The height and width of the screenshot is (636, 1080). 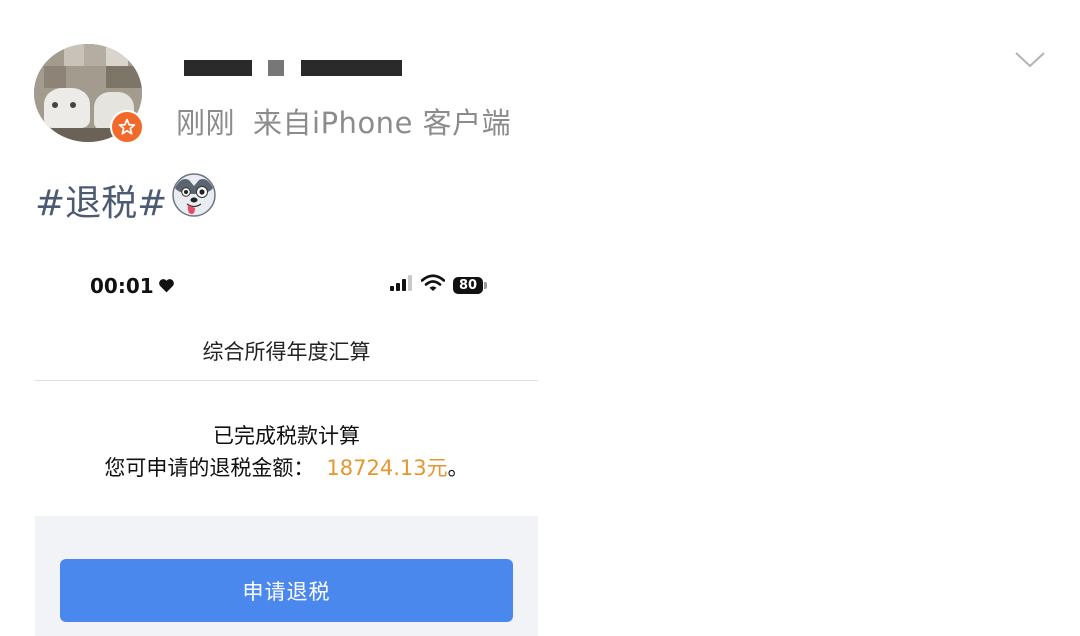 What do you see at coordinates (382, 123) in the screenshot?
I see `post-source: 来自iPhone 客户端` at bounding box center [382, 123].